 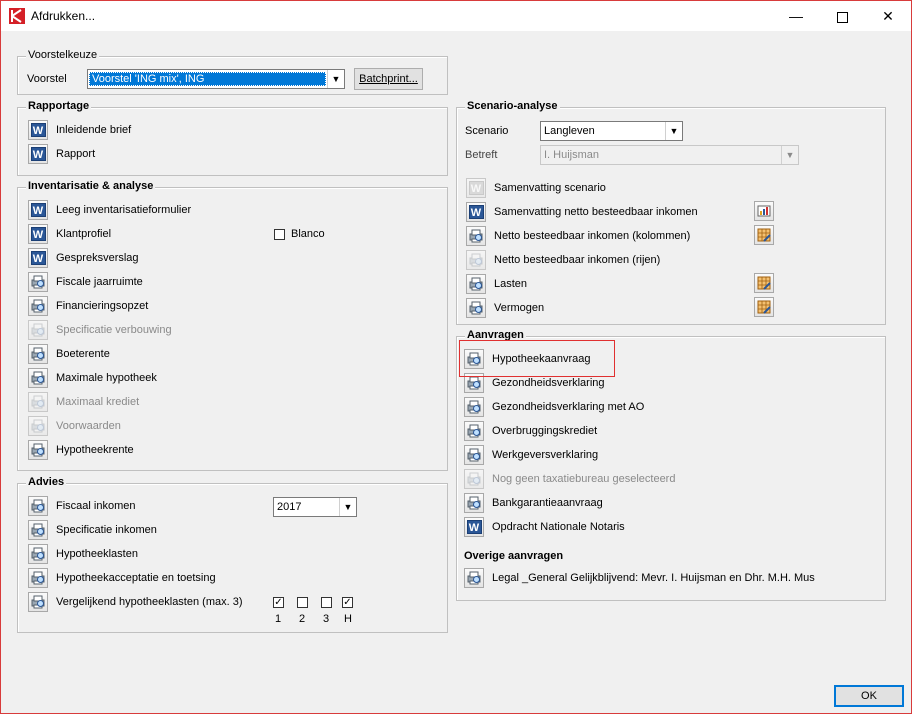 What do you see at coordinates (315, 507) in the screenshot?
I see `year-select: 2017 ▼` at bounding box center [315, 507].